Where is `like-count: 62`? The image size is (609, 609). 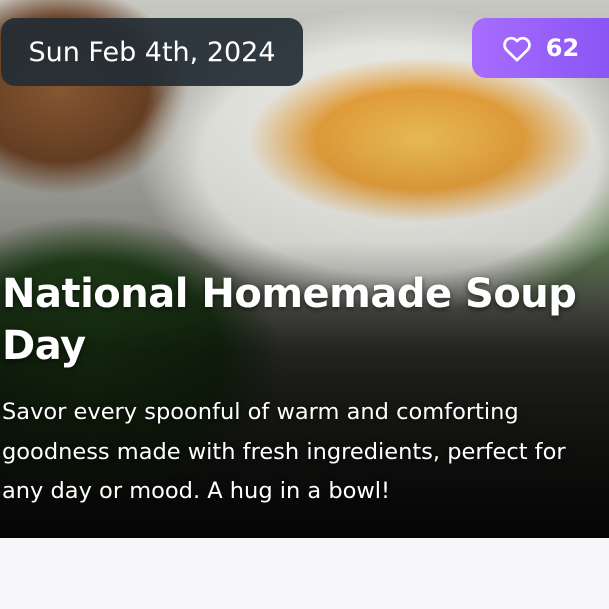 like-count: 62 is located at coordinates (562, 48).